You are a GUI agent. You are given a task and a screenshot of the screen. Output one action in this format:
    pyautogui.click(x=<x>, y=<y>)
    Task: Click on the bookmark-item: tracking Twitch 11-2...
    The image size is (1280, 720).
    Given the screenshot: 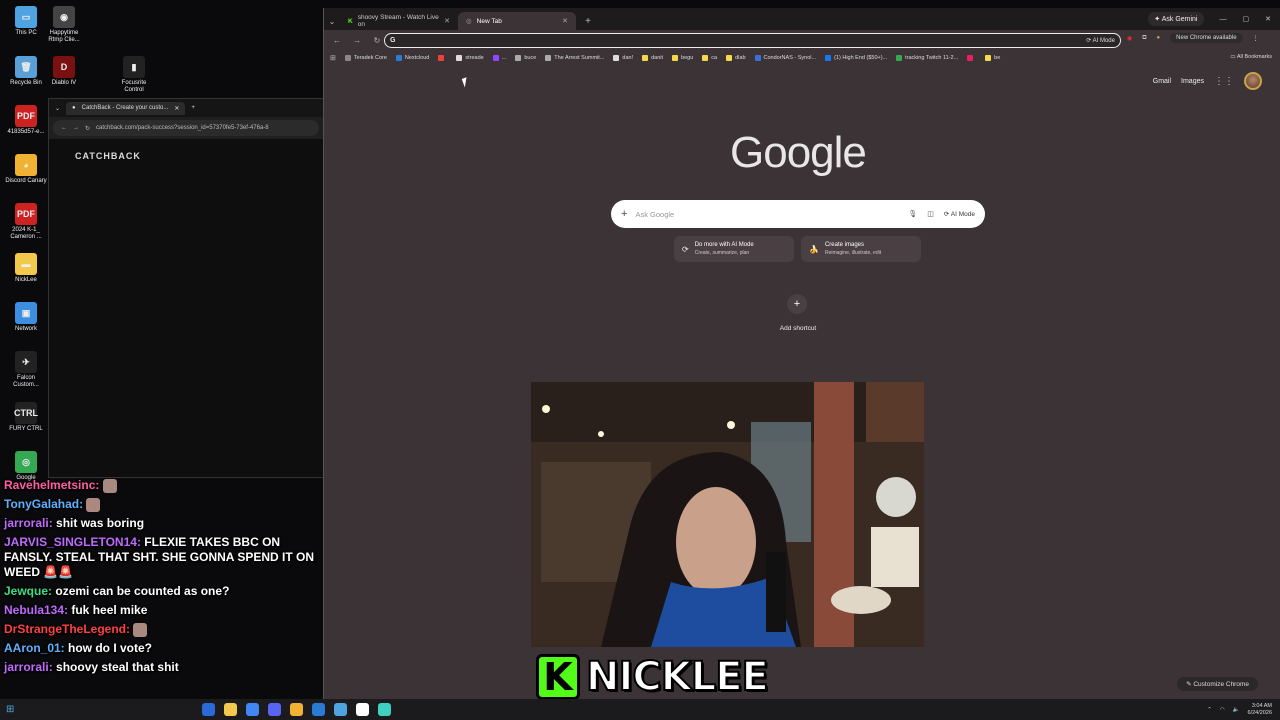 What is the action you would take?
    pyautogui.click(x=927, y=57)
    